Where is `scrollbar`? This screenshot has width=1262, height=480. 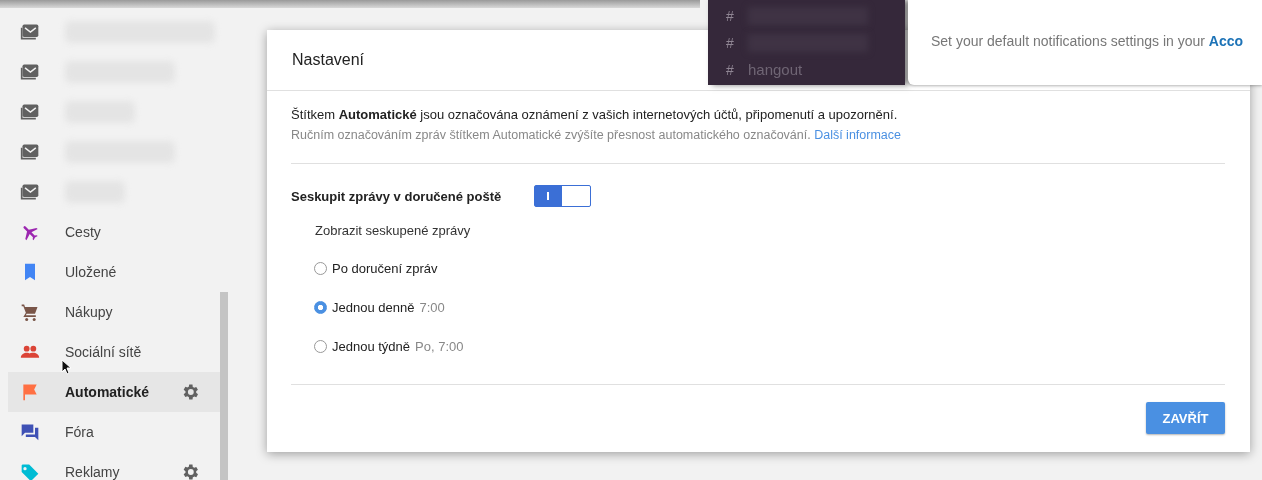
scrollbar is located at coordinates (224, 386).